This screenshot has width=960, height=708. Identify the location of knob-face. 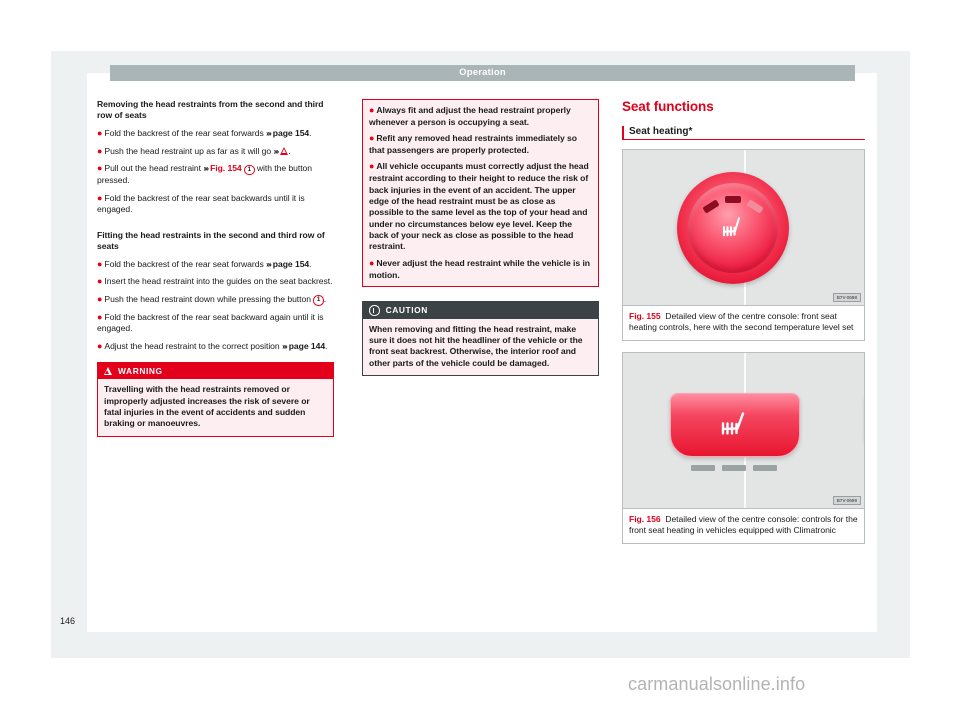
(733, 228).